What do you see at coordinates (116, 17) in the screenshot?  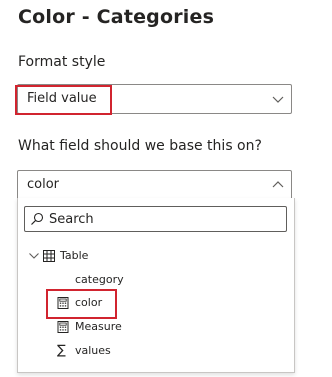 I see `page-title: Color - Categories` at bounding box center [116, 17].